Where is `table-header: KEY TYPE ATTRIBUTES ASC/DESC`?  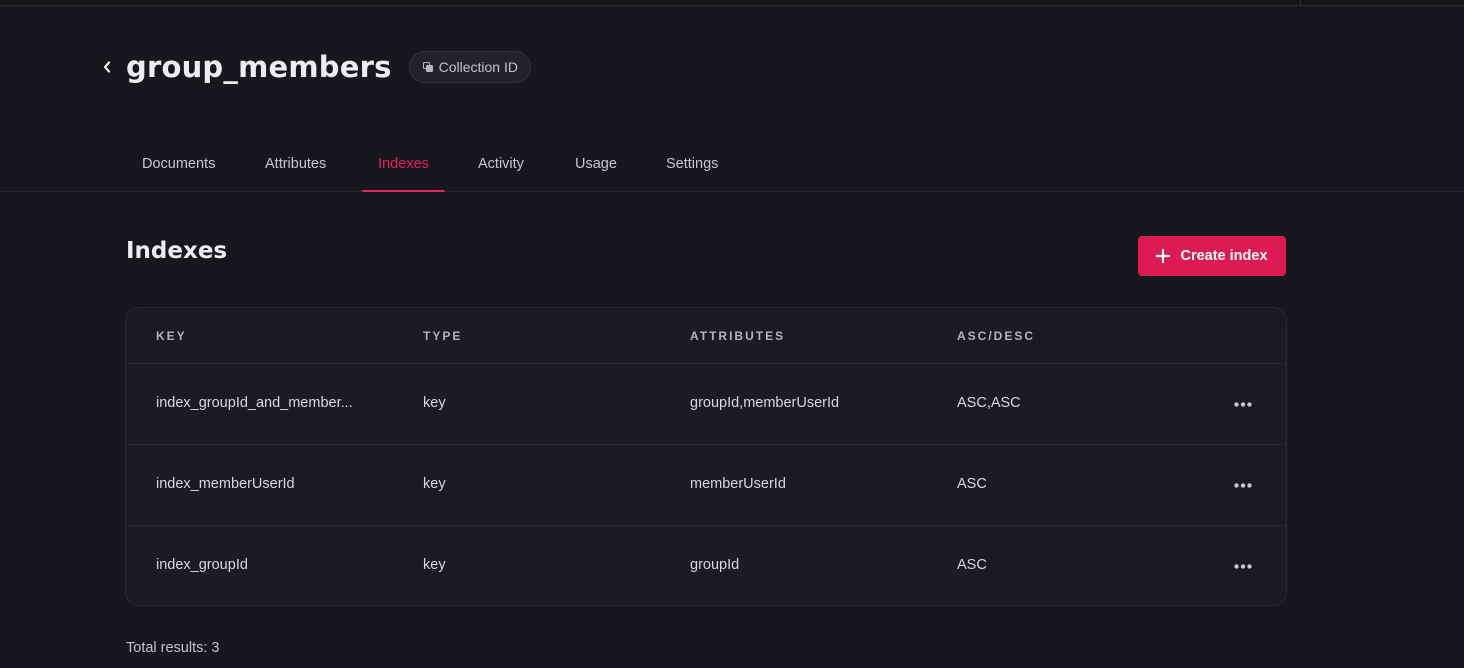 table-header: KEY TYPE ATTRIBUTES ASC/DESC is located at coordinates (706, 336).